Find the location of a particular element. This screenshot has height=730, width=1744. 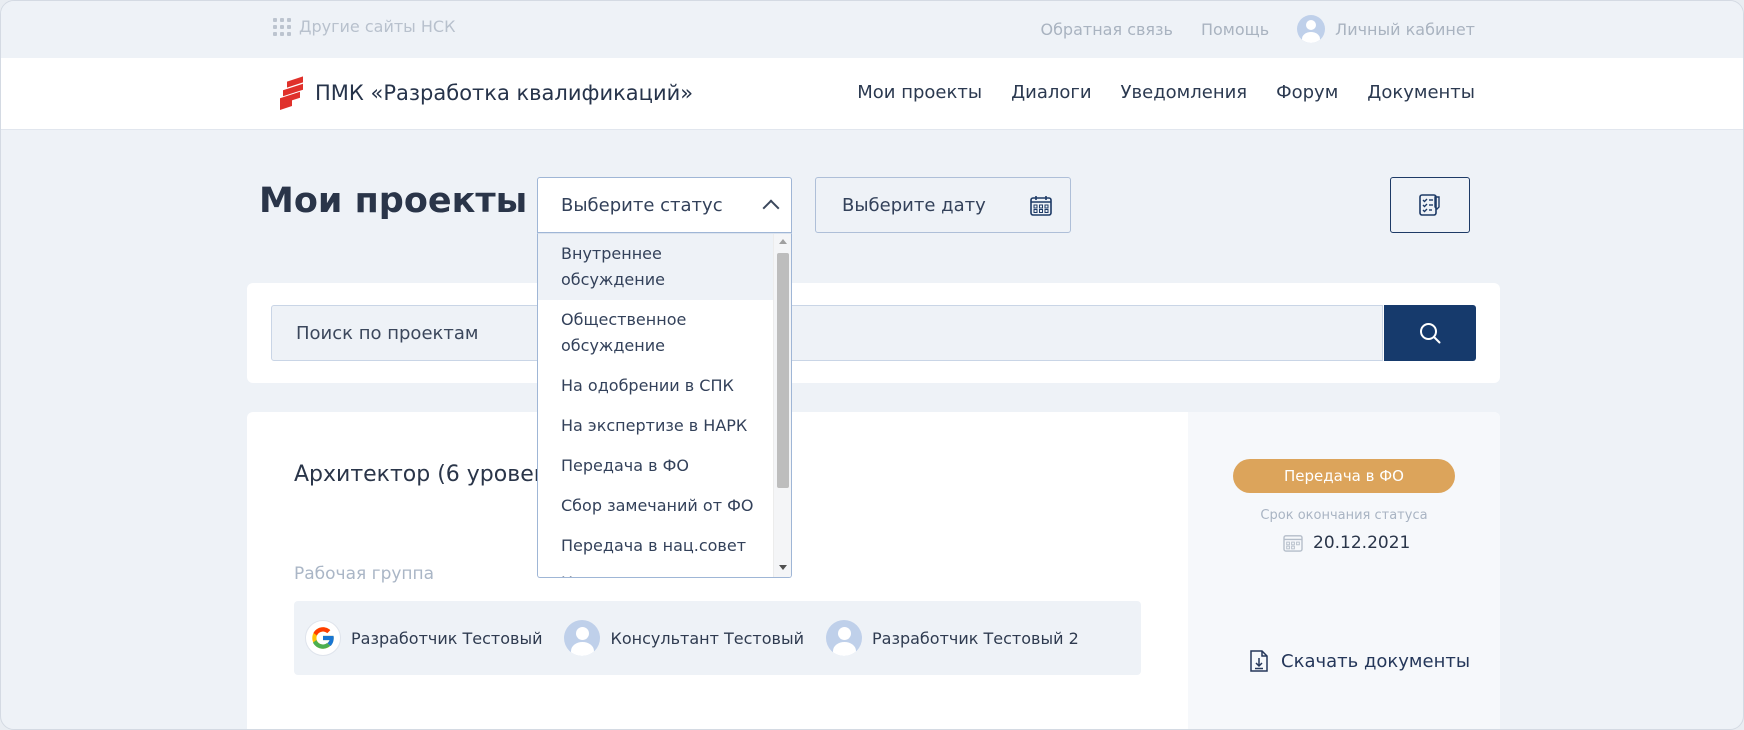

brand-link: ПМК «Разработка квалификаций» is located at coordinates (486, 93).